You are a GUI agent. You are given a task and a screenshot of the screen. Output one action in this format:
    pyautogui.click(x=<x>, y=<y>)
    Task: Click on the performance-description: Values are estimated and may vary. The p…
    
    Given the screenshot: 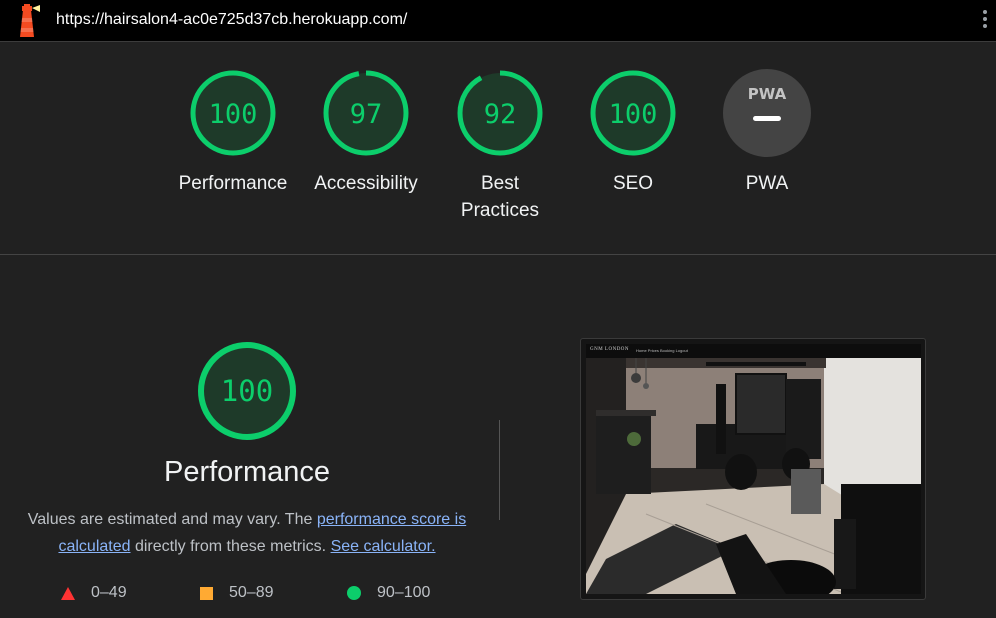 What is the action you would take?
    pyautogui.click(x=247, y=533)
    